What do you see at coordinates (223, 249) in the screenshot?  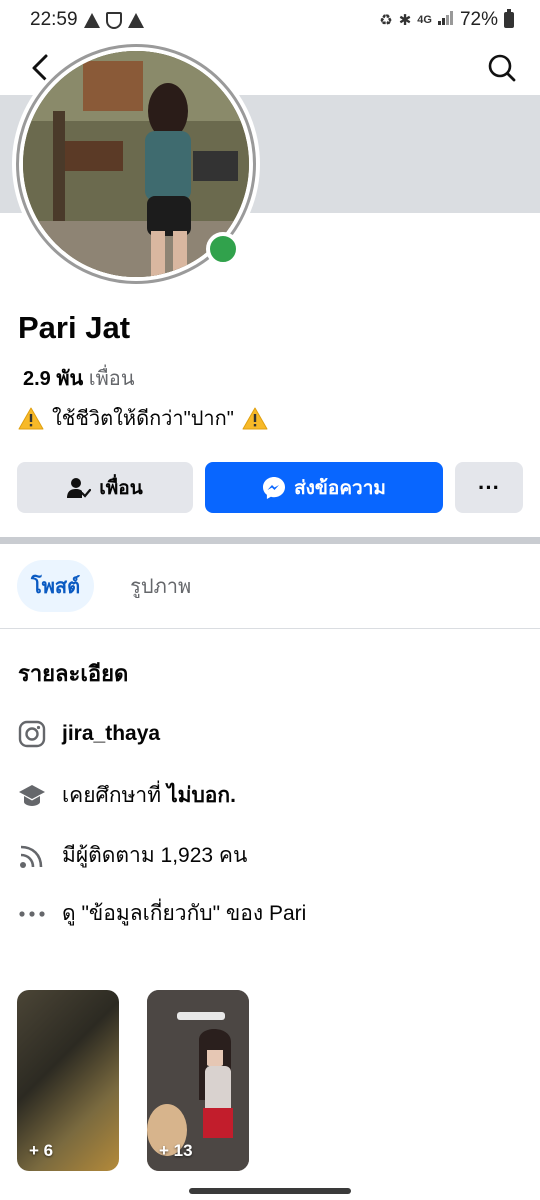 I see `online-status-dot` at bounding box center [223, 249].